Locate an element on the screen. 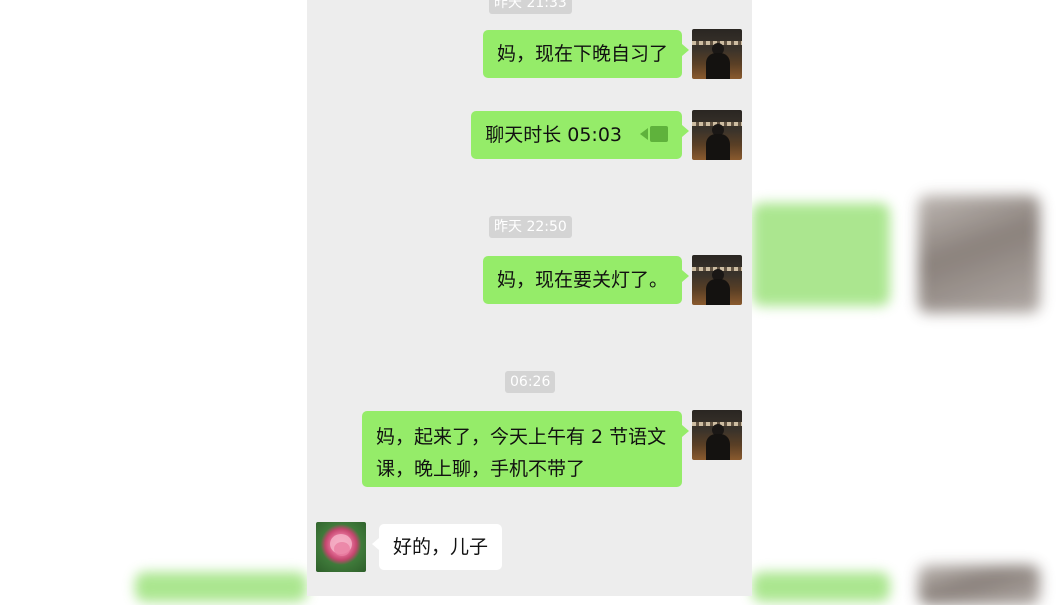 The image size is (1060, 605). timestamp: 06:26 is located at coordinates (530, 382).